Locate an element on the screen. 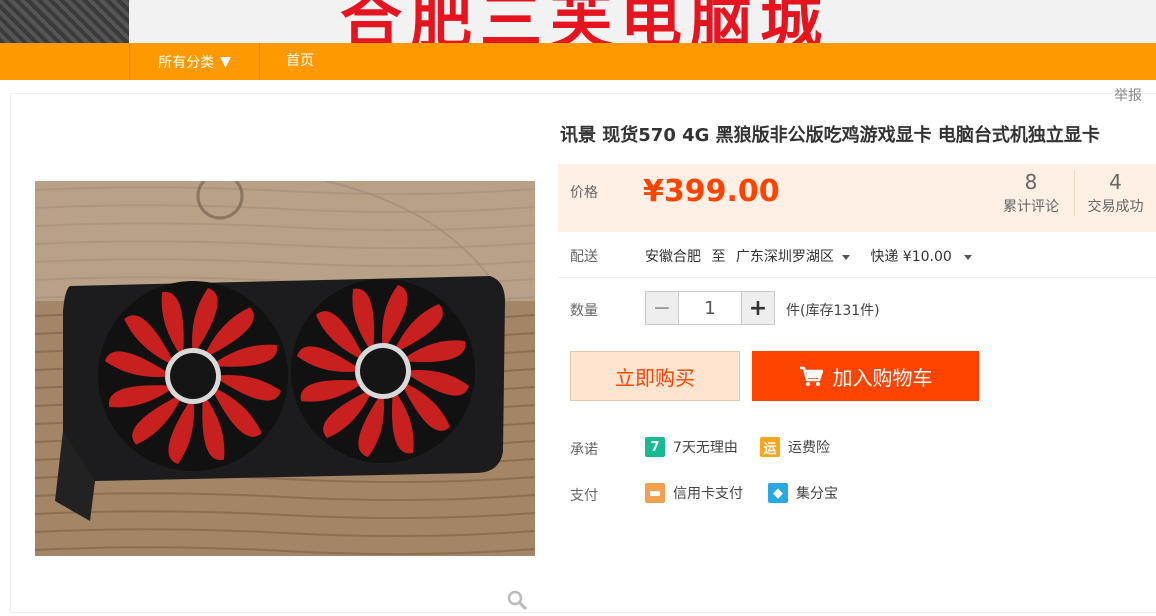  shop-banner: 合肥三芙电脑城 is located at coordinates (578, 21).